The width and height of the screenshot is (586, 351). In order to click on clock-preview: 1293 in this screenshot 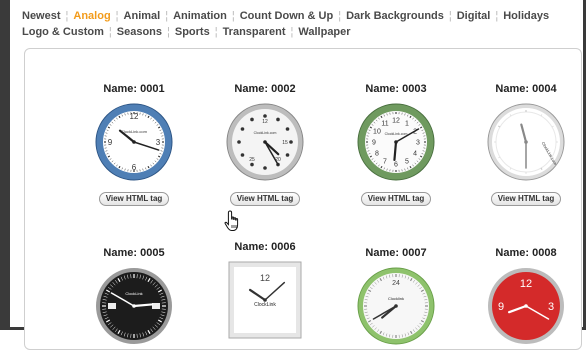, I will do `click(526, 306)`.